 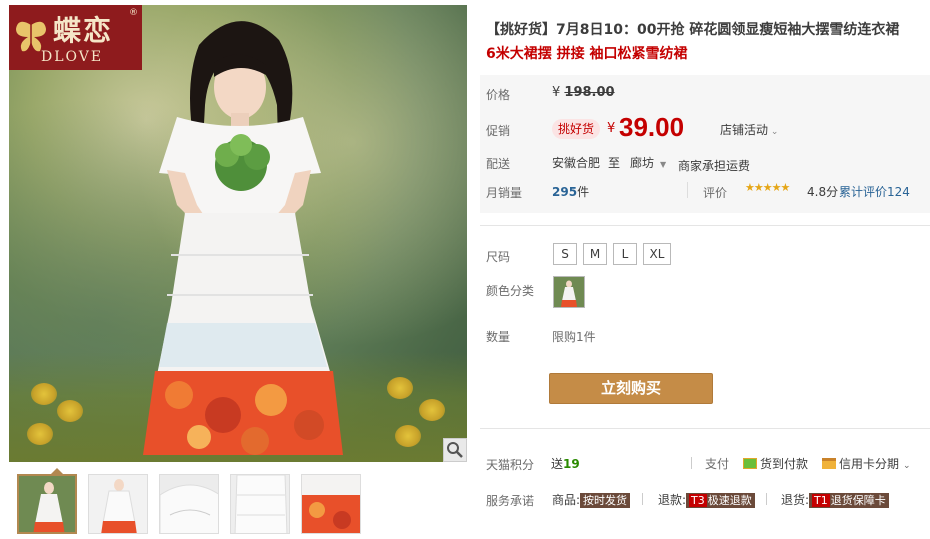 I want to click on original-currency: ¥, so click(x=556, y=92).